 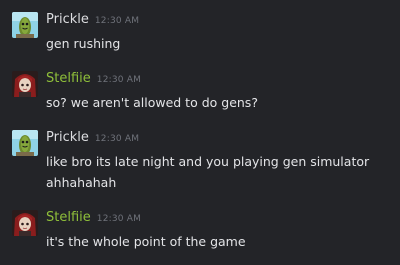 I want to click on message-text: so? we aren't allowed to do gens?, so click(x=218, y=102).